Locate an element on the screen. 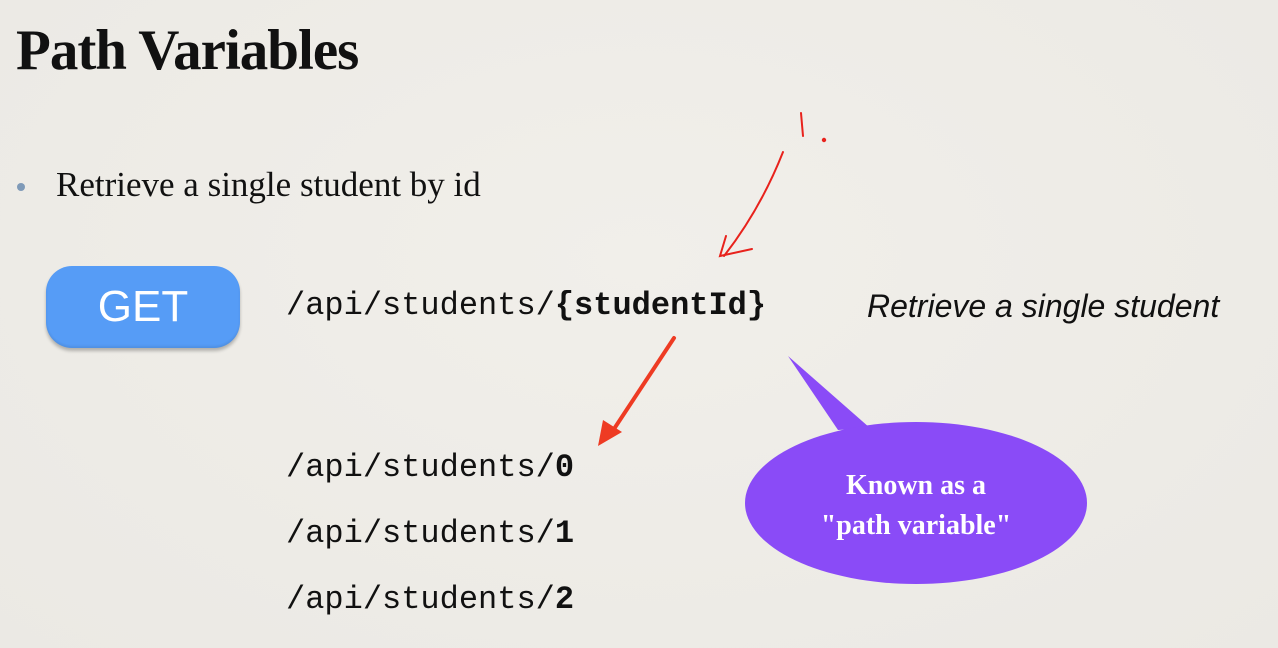 This screenshot has height=648, width=1278. pen-dot is located at coordinates (824, 140).